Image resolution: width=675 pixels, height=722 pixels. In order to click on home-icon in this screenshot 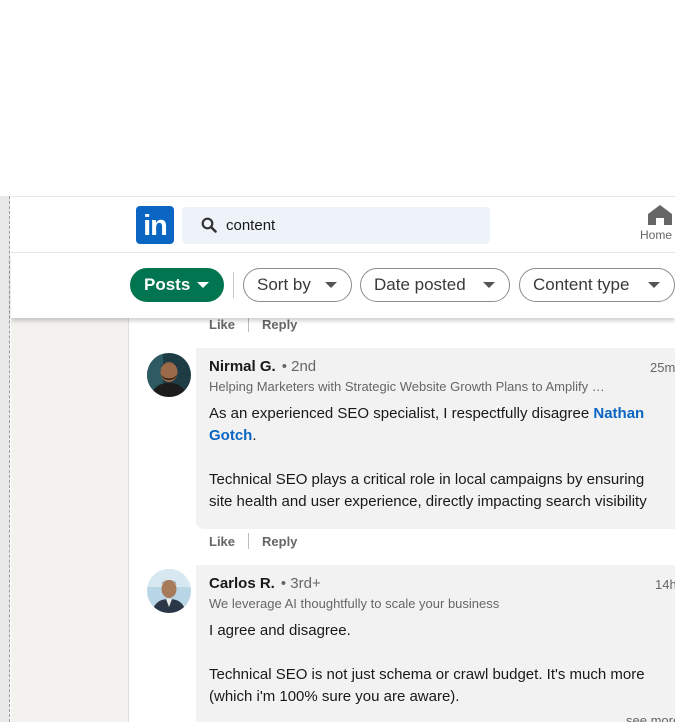, I will do `click(660, 215)`.